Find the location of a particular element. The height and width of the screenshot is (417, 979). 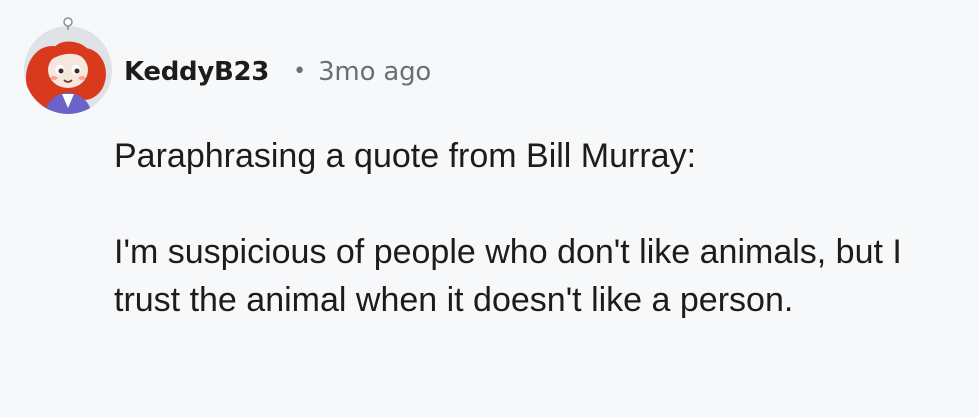

comment-paragraph: Paraphrasing a quote from Bill Murray: is located at coordinates (405, 156).